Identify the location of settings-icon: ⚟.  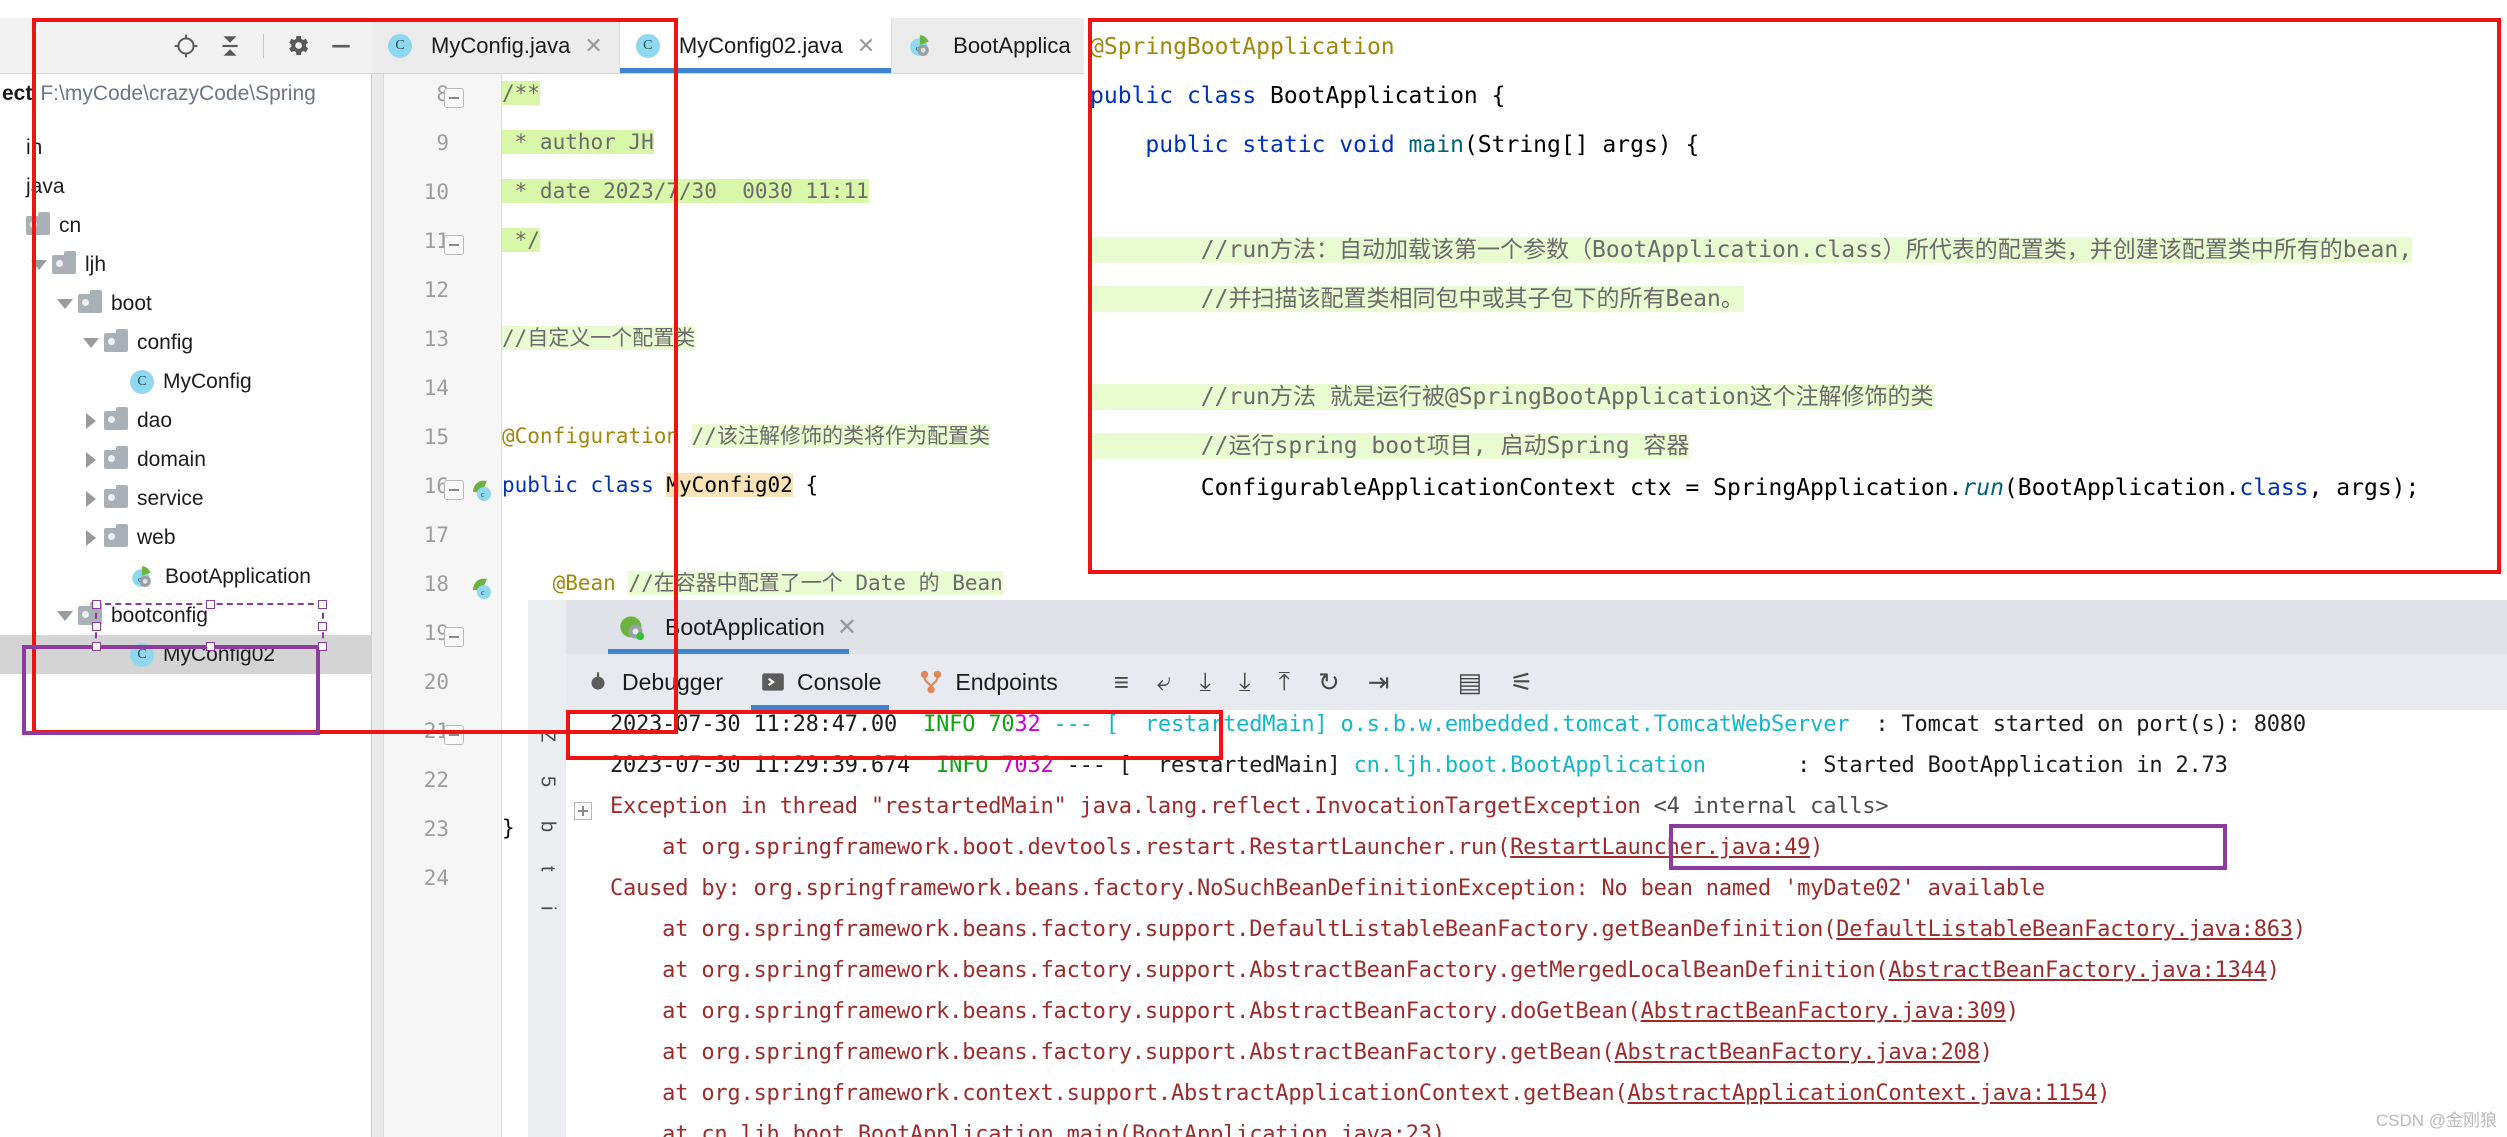
(1521, 682).